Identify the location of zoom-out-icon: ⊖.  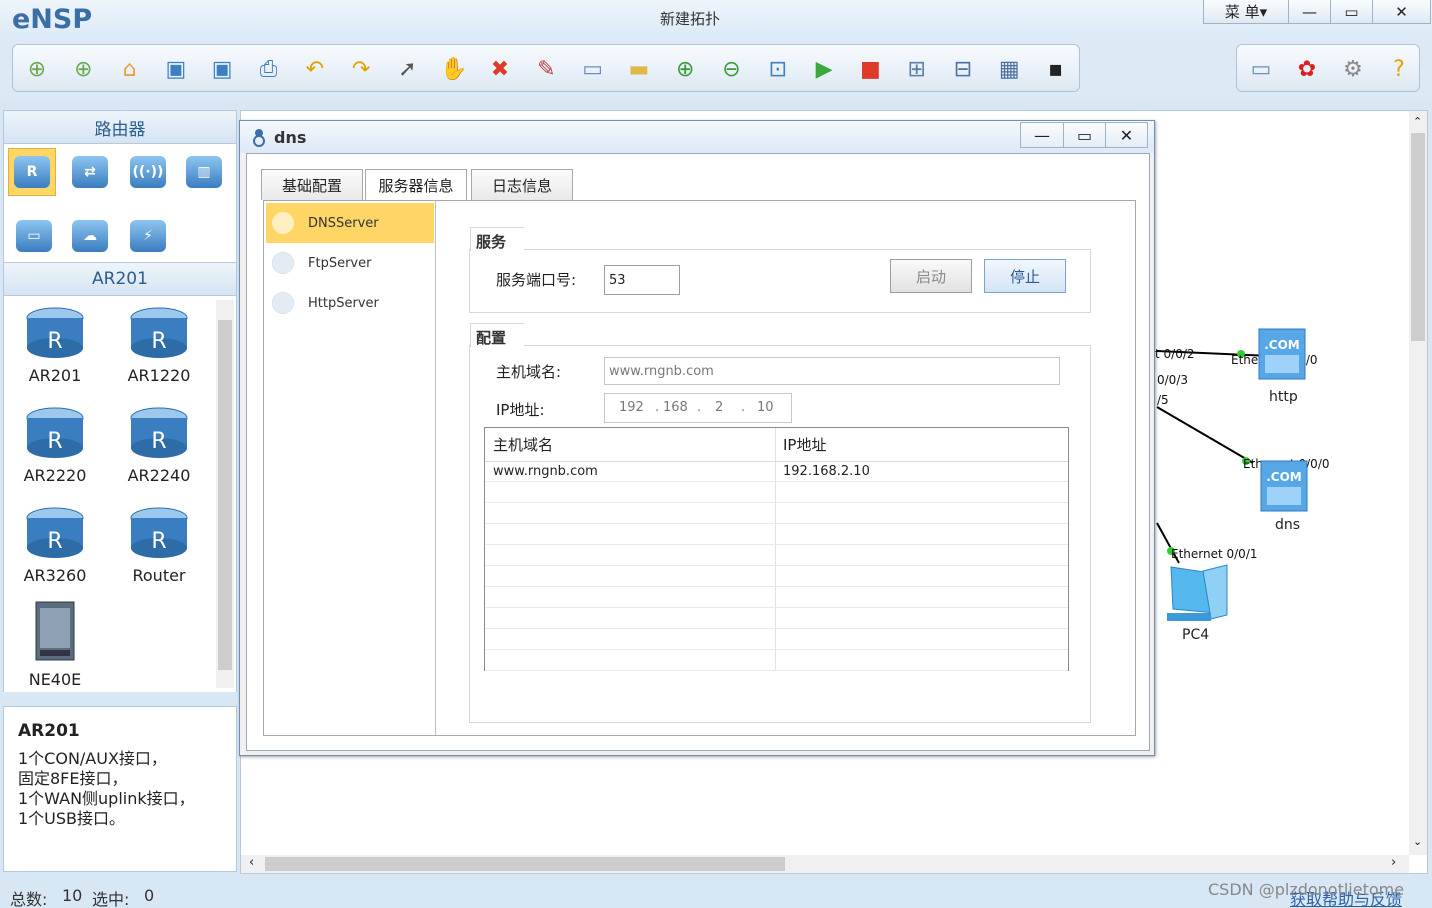
(732, 69).